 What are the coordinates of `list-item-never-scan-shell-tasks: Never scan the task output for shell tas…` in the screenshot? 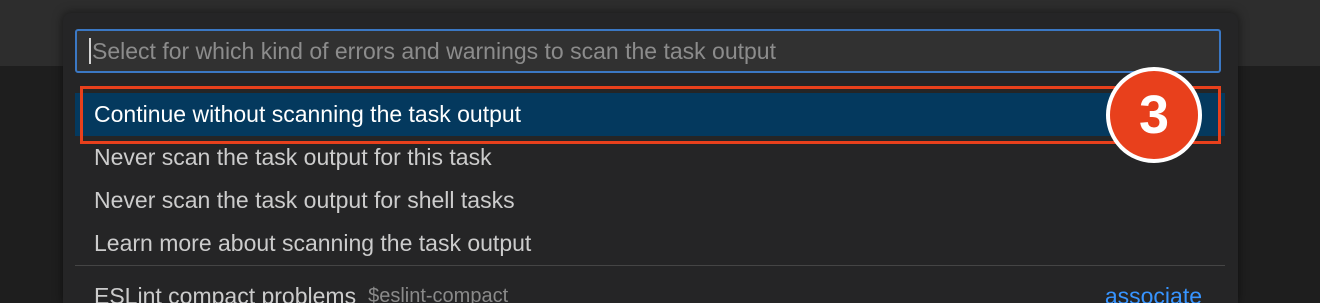 It's located at (650, 200).